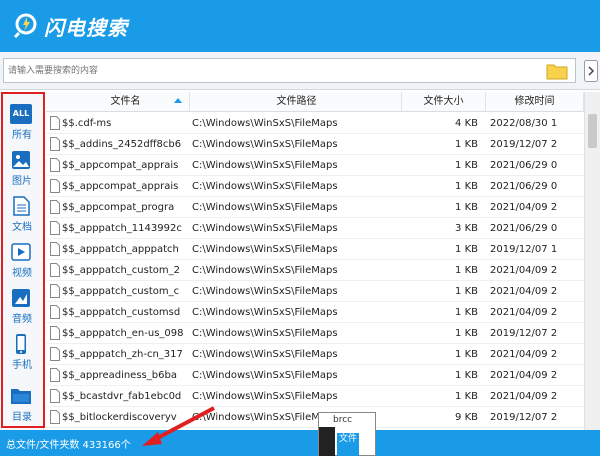 The width and height of the screenshot is (600, 456). What do you see at coordinates (21, 160) in the screenshot?
I see `image-icon` at bounding box center [21, 160].